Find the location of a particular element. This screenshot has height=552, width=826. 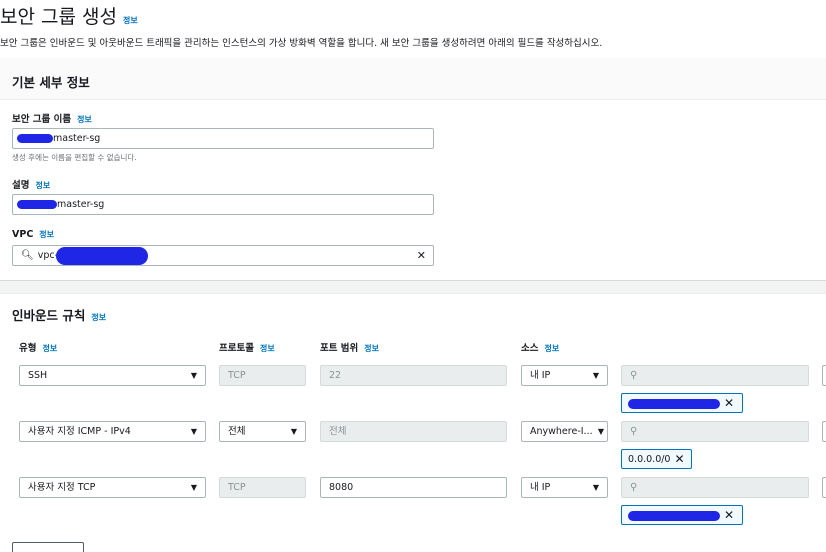

cidr-token-value: 0.0.0.0/0 is located at coordinates (649, 459).